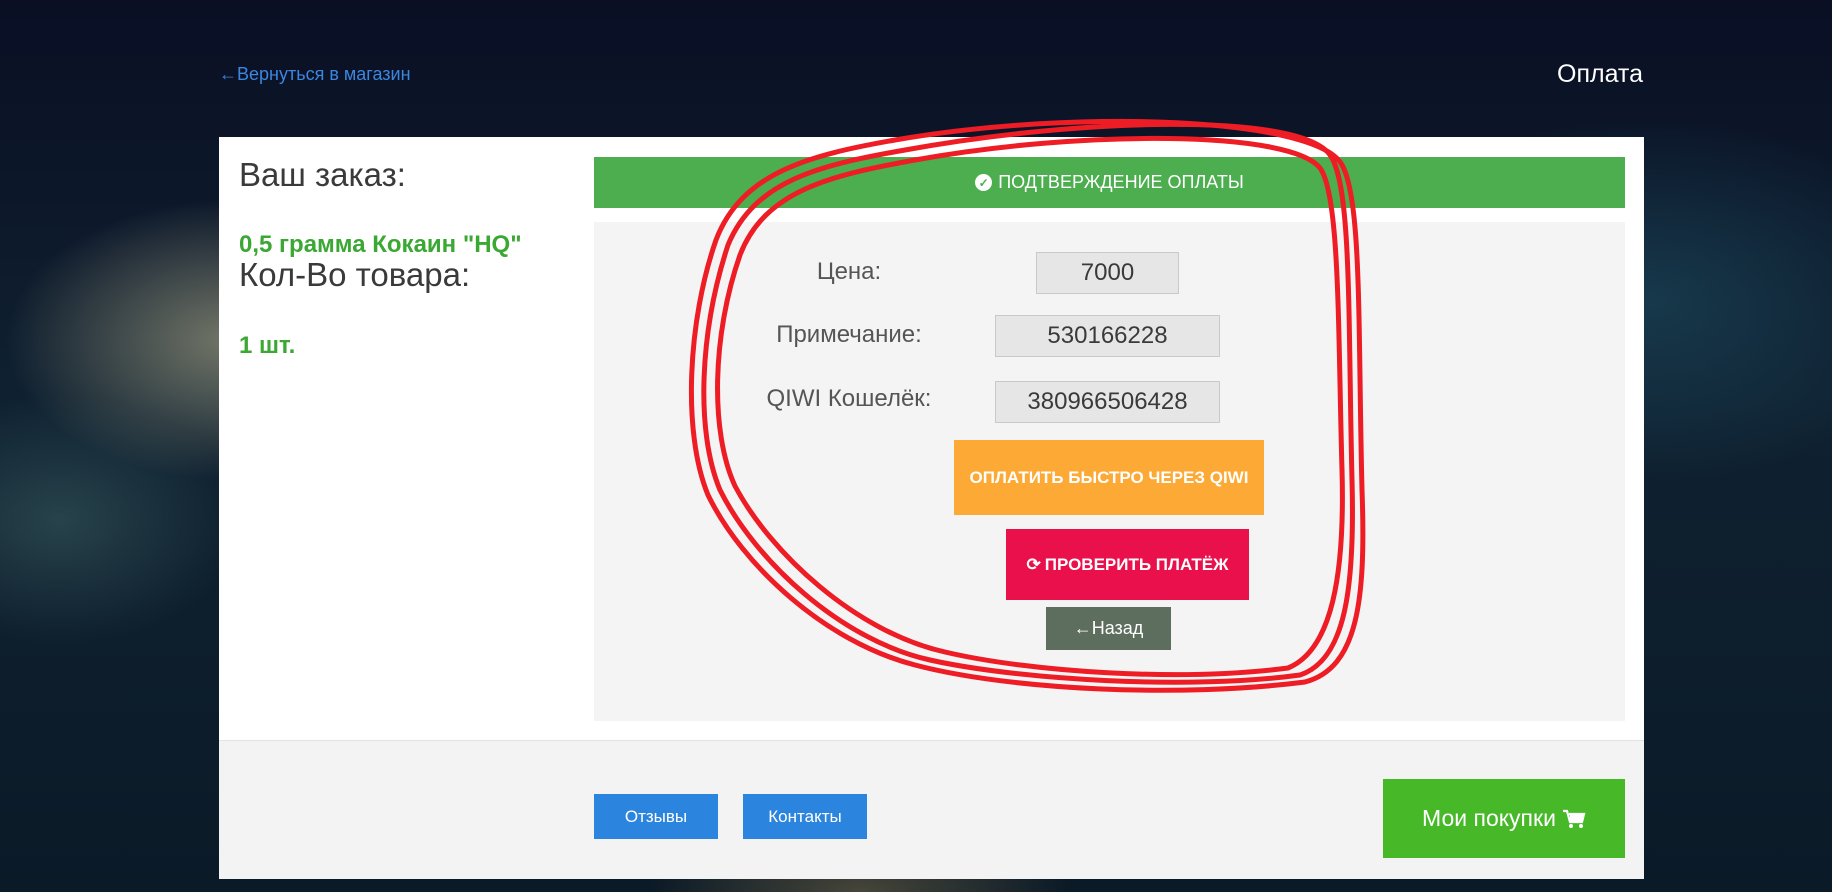 The height and width of the screenshot is (892, 1832). I want to click on qiwi-wallet-label: QIWI Кошелёк:, so click(849, 398).